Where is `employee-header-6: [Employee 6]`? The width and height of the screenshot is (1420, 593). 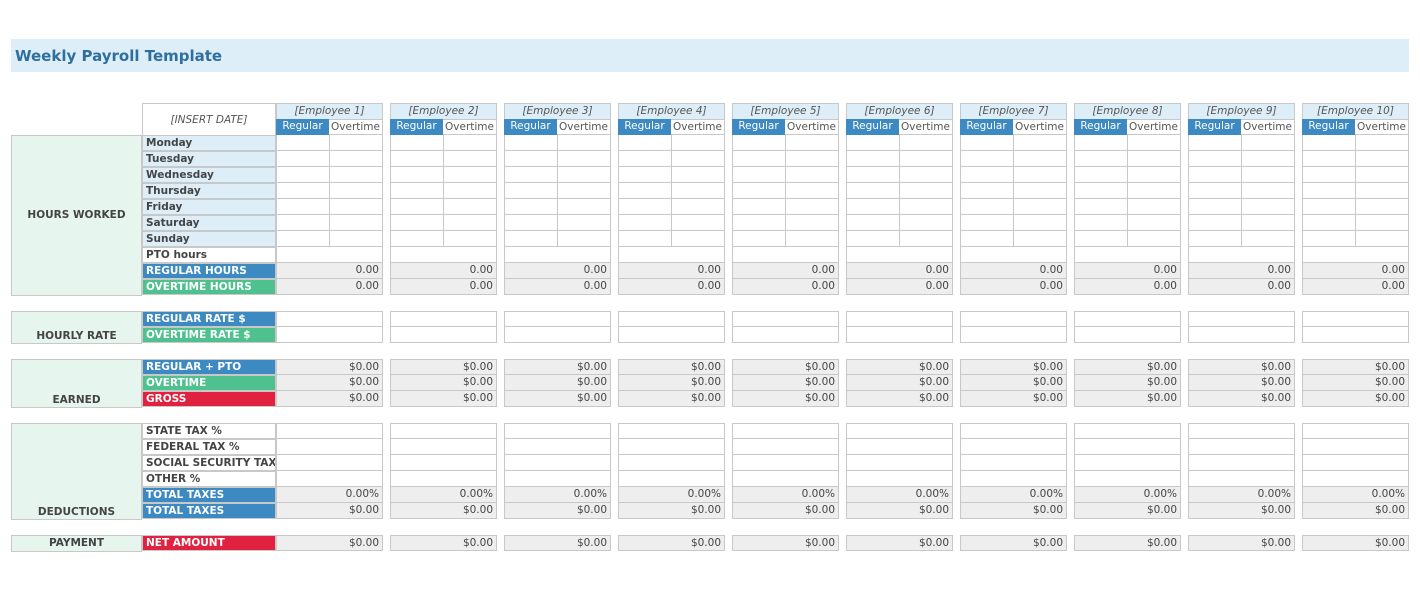
employee-header-6: [Employee 6] is located at coordinates (899, 111).